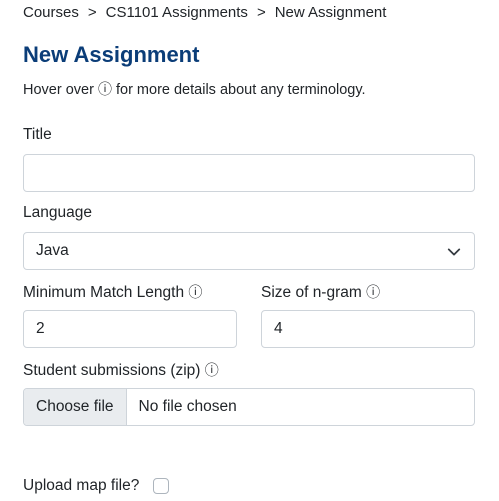 This screenshot has height=501, width=499. What do you see at coordinates (81, 485) in the screenshot?
I see `upload-map-label: Upload map file?` at bounding box center [81, 485].